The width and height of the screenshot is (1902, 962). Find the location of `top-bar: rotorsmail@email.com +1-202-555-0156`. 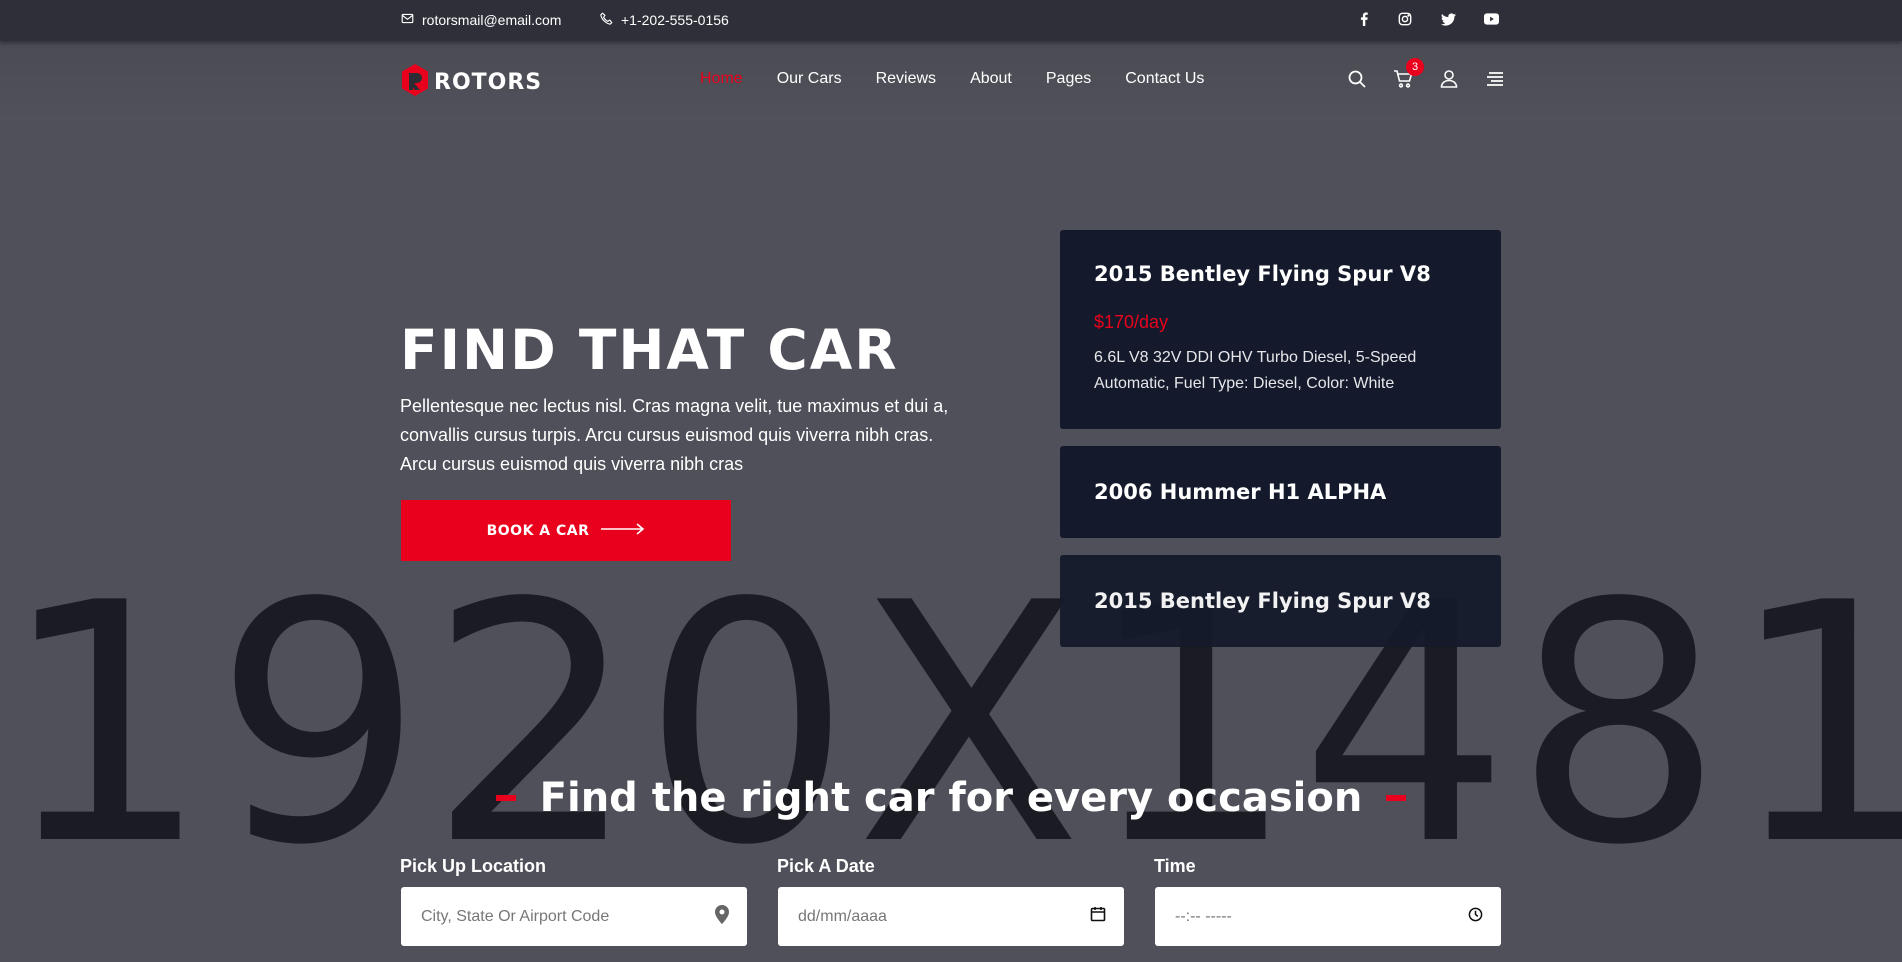

top-bar: rotorsmail@email.com +1-202-555-0156 is located at coordinates (951, 20).